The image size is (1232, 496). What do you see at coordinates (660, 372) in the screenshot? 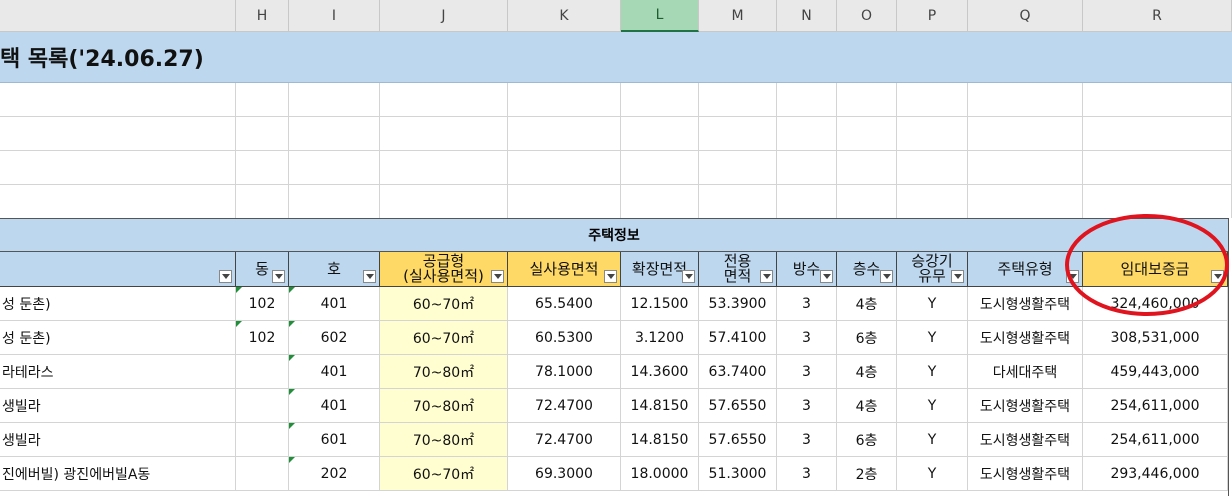
I see `table-cell-ext: 14.3600` at bounding box center [660, 372].